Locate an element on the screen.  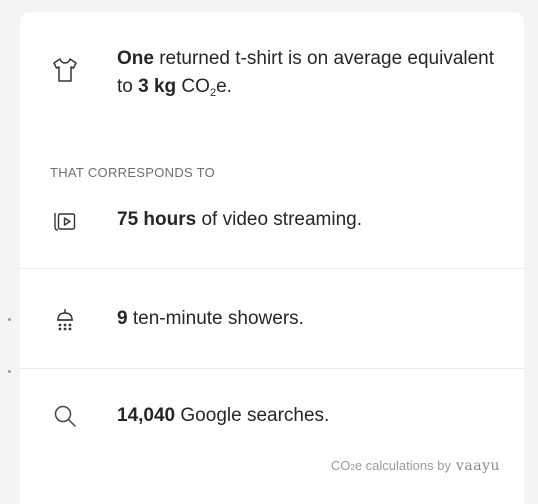
credit-prefix: CO is located at coordinates (340, 465).